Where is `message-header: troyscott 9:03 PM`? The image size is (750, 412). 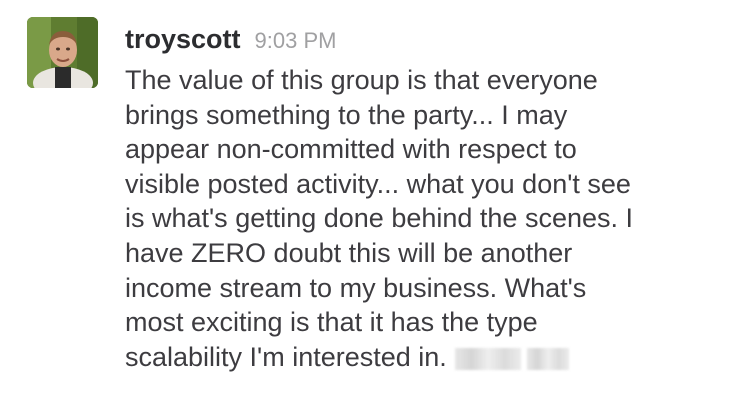 message-header: troyscott 9:03 PM is located at coordinates (230, 42).